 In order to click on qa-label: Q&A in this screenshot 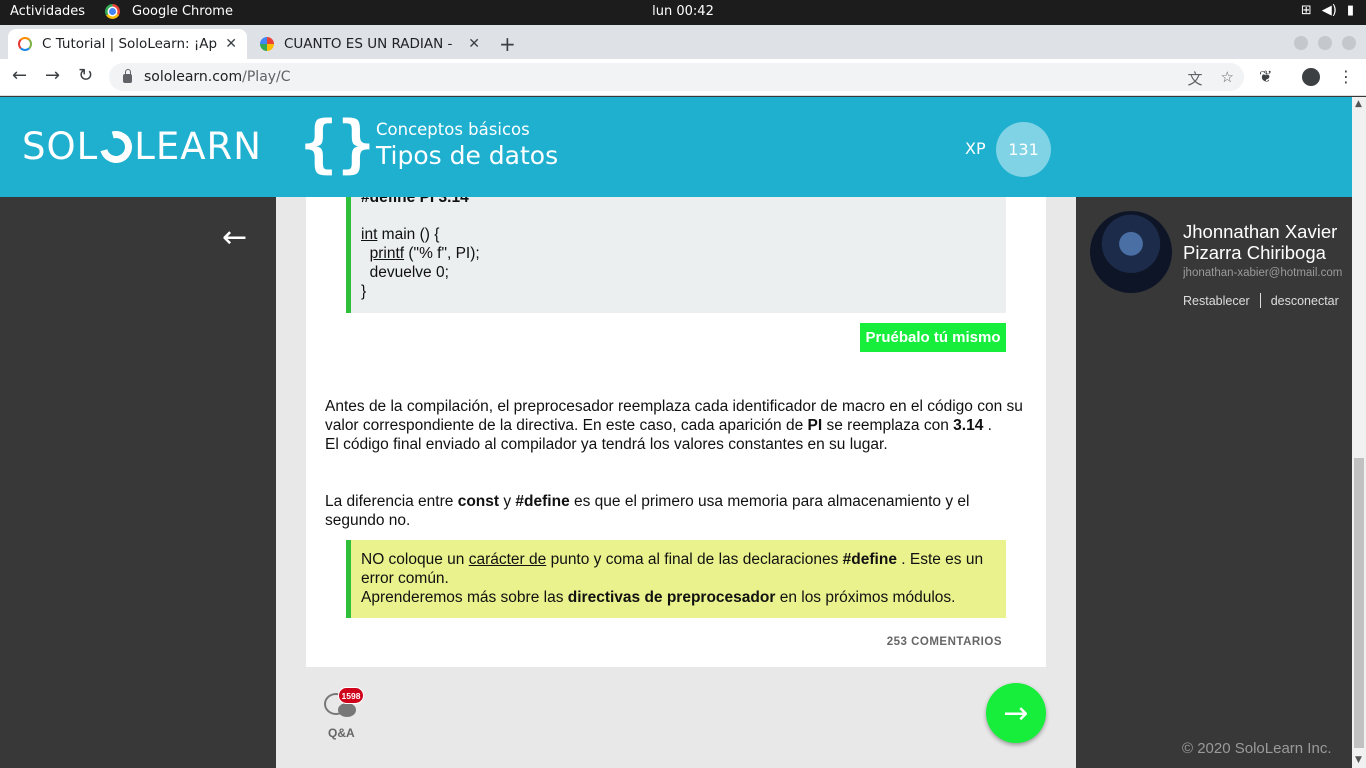, I will do `click(341, 733)`.